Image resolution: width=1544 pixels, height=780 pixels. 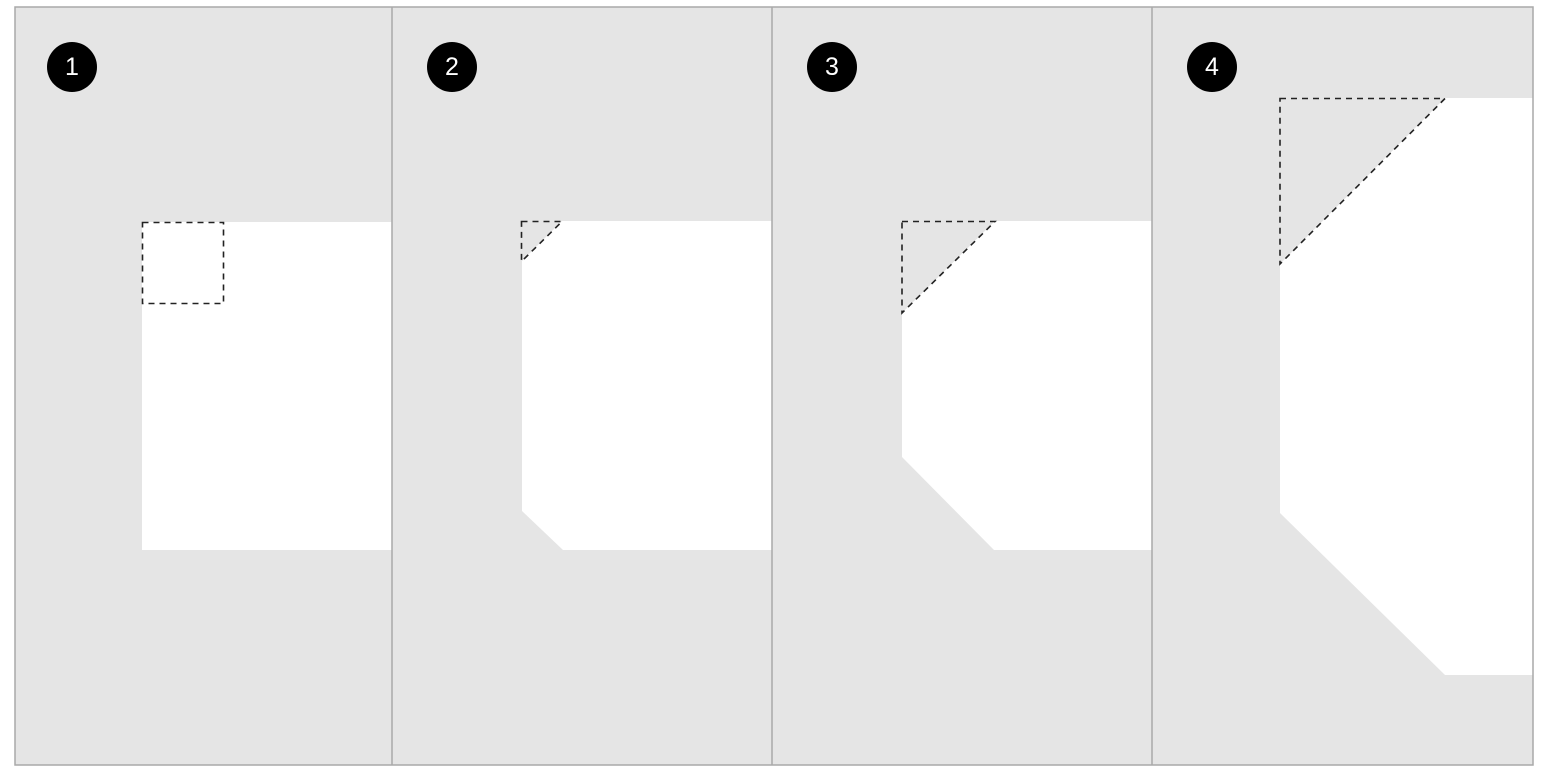 I want to click on panel-1-white-shape, so click(x=267, y=386).